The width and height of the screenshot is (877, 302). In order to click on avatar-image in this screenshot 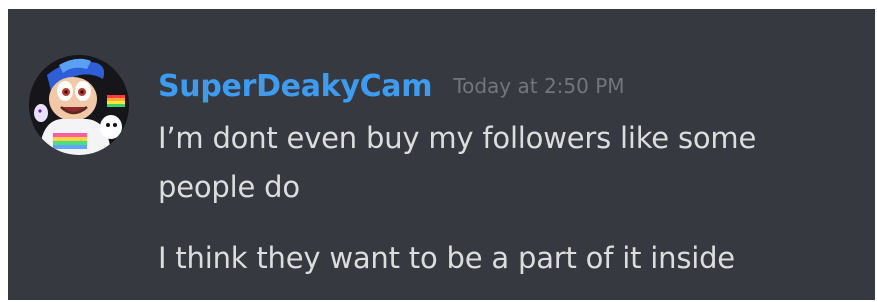, I will do `click(79, 105)`.